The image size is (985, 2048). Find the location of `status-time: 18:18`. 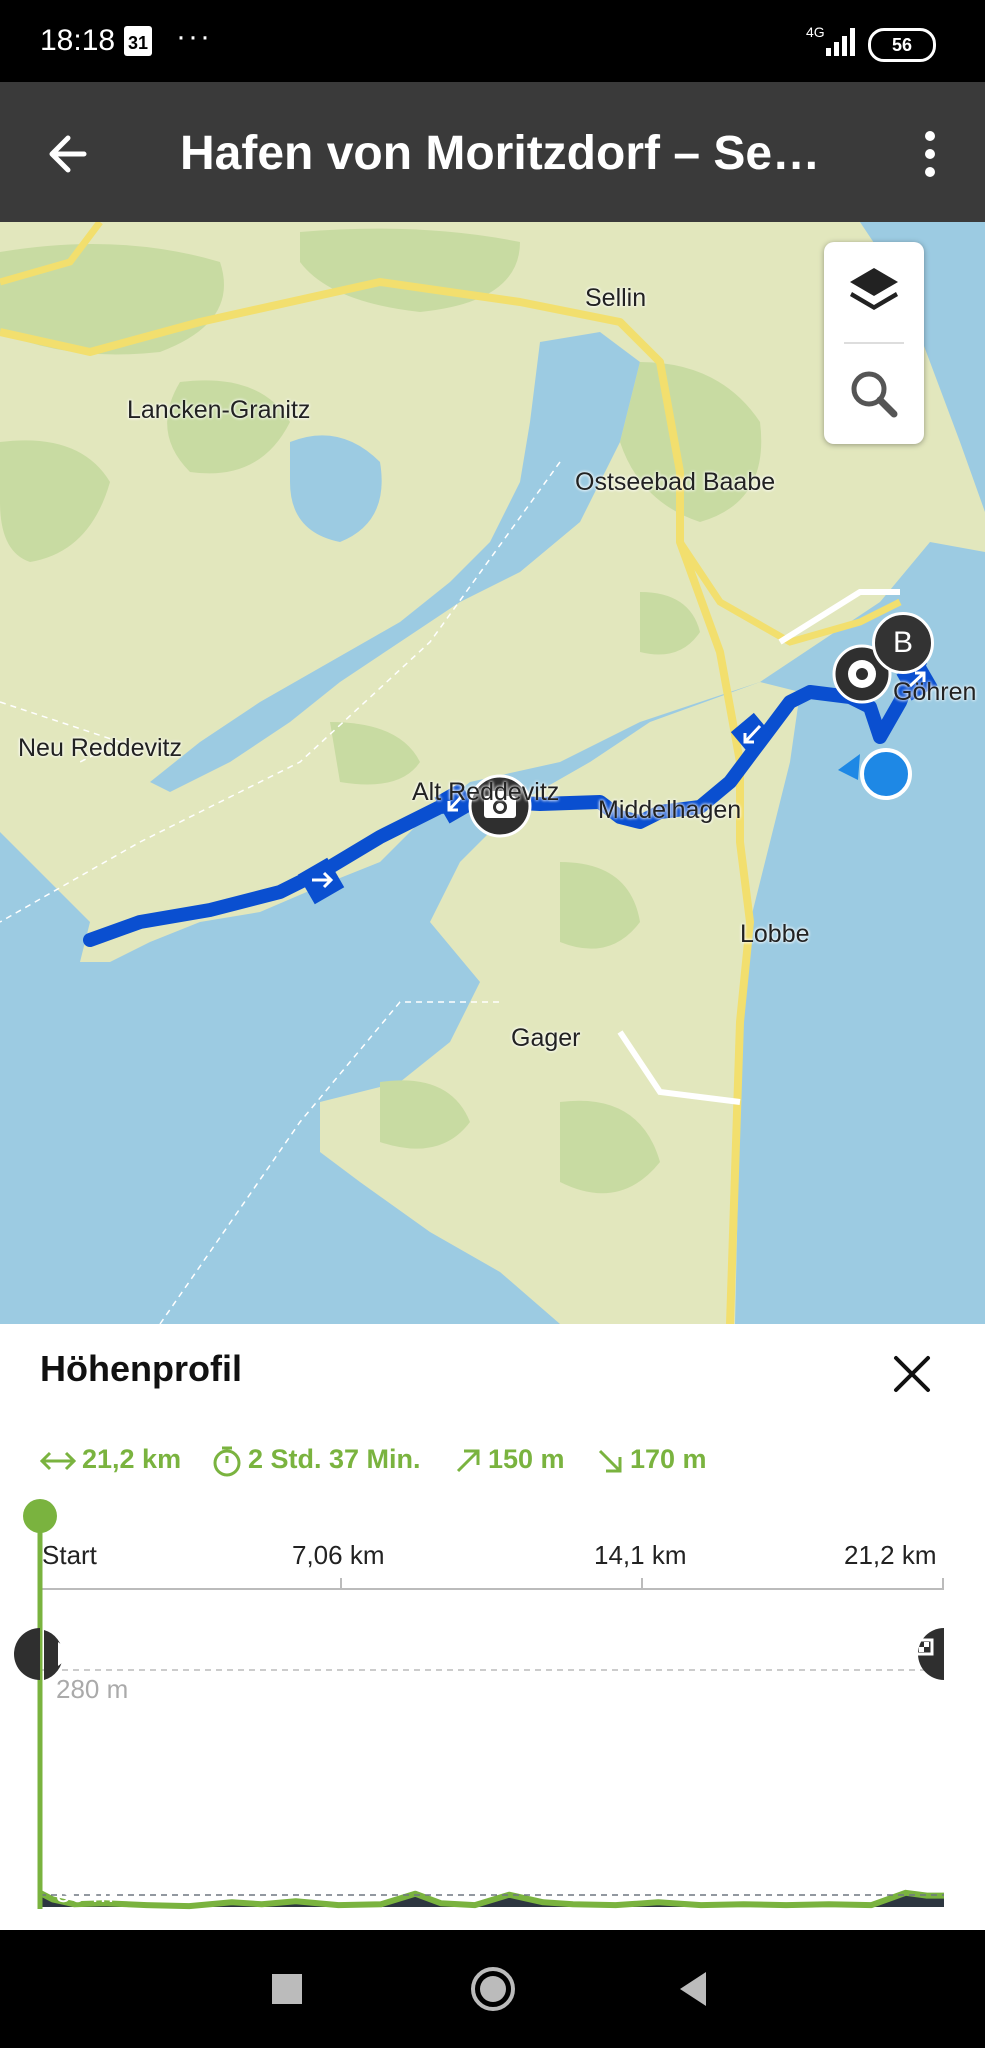

status-time: 18:18 is located at coordinates (78, 40).